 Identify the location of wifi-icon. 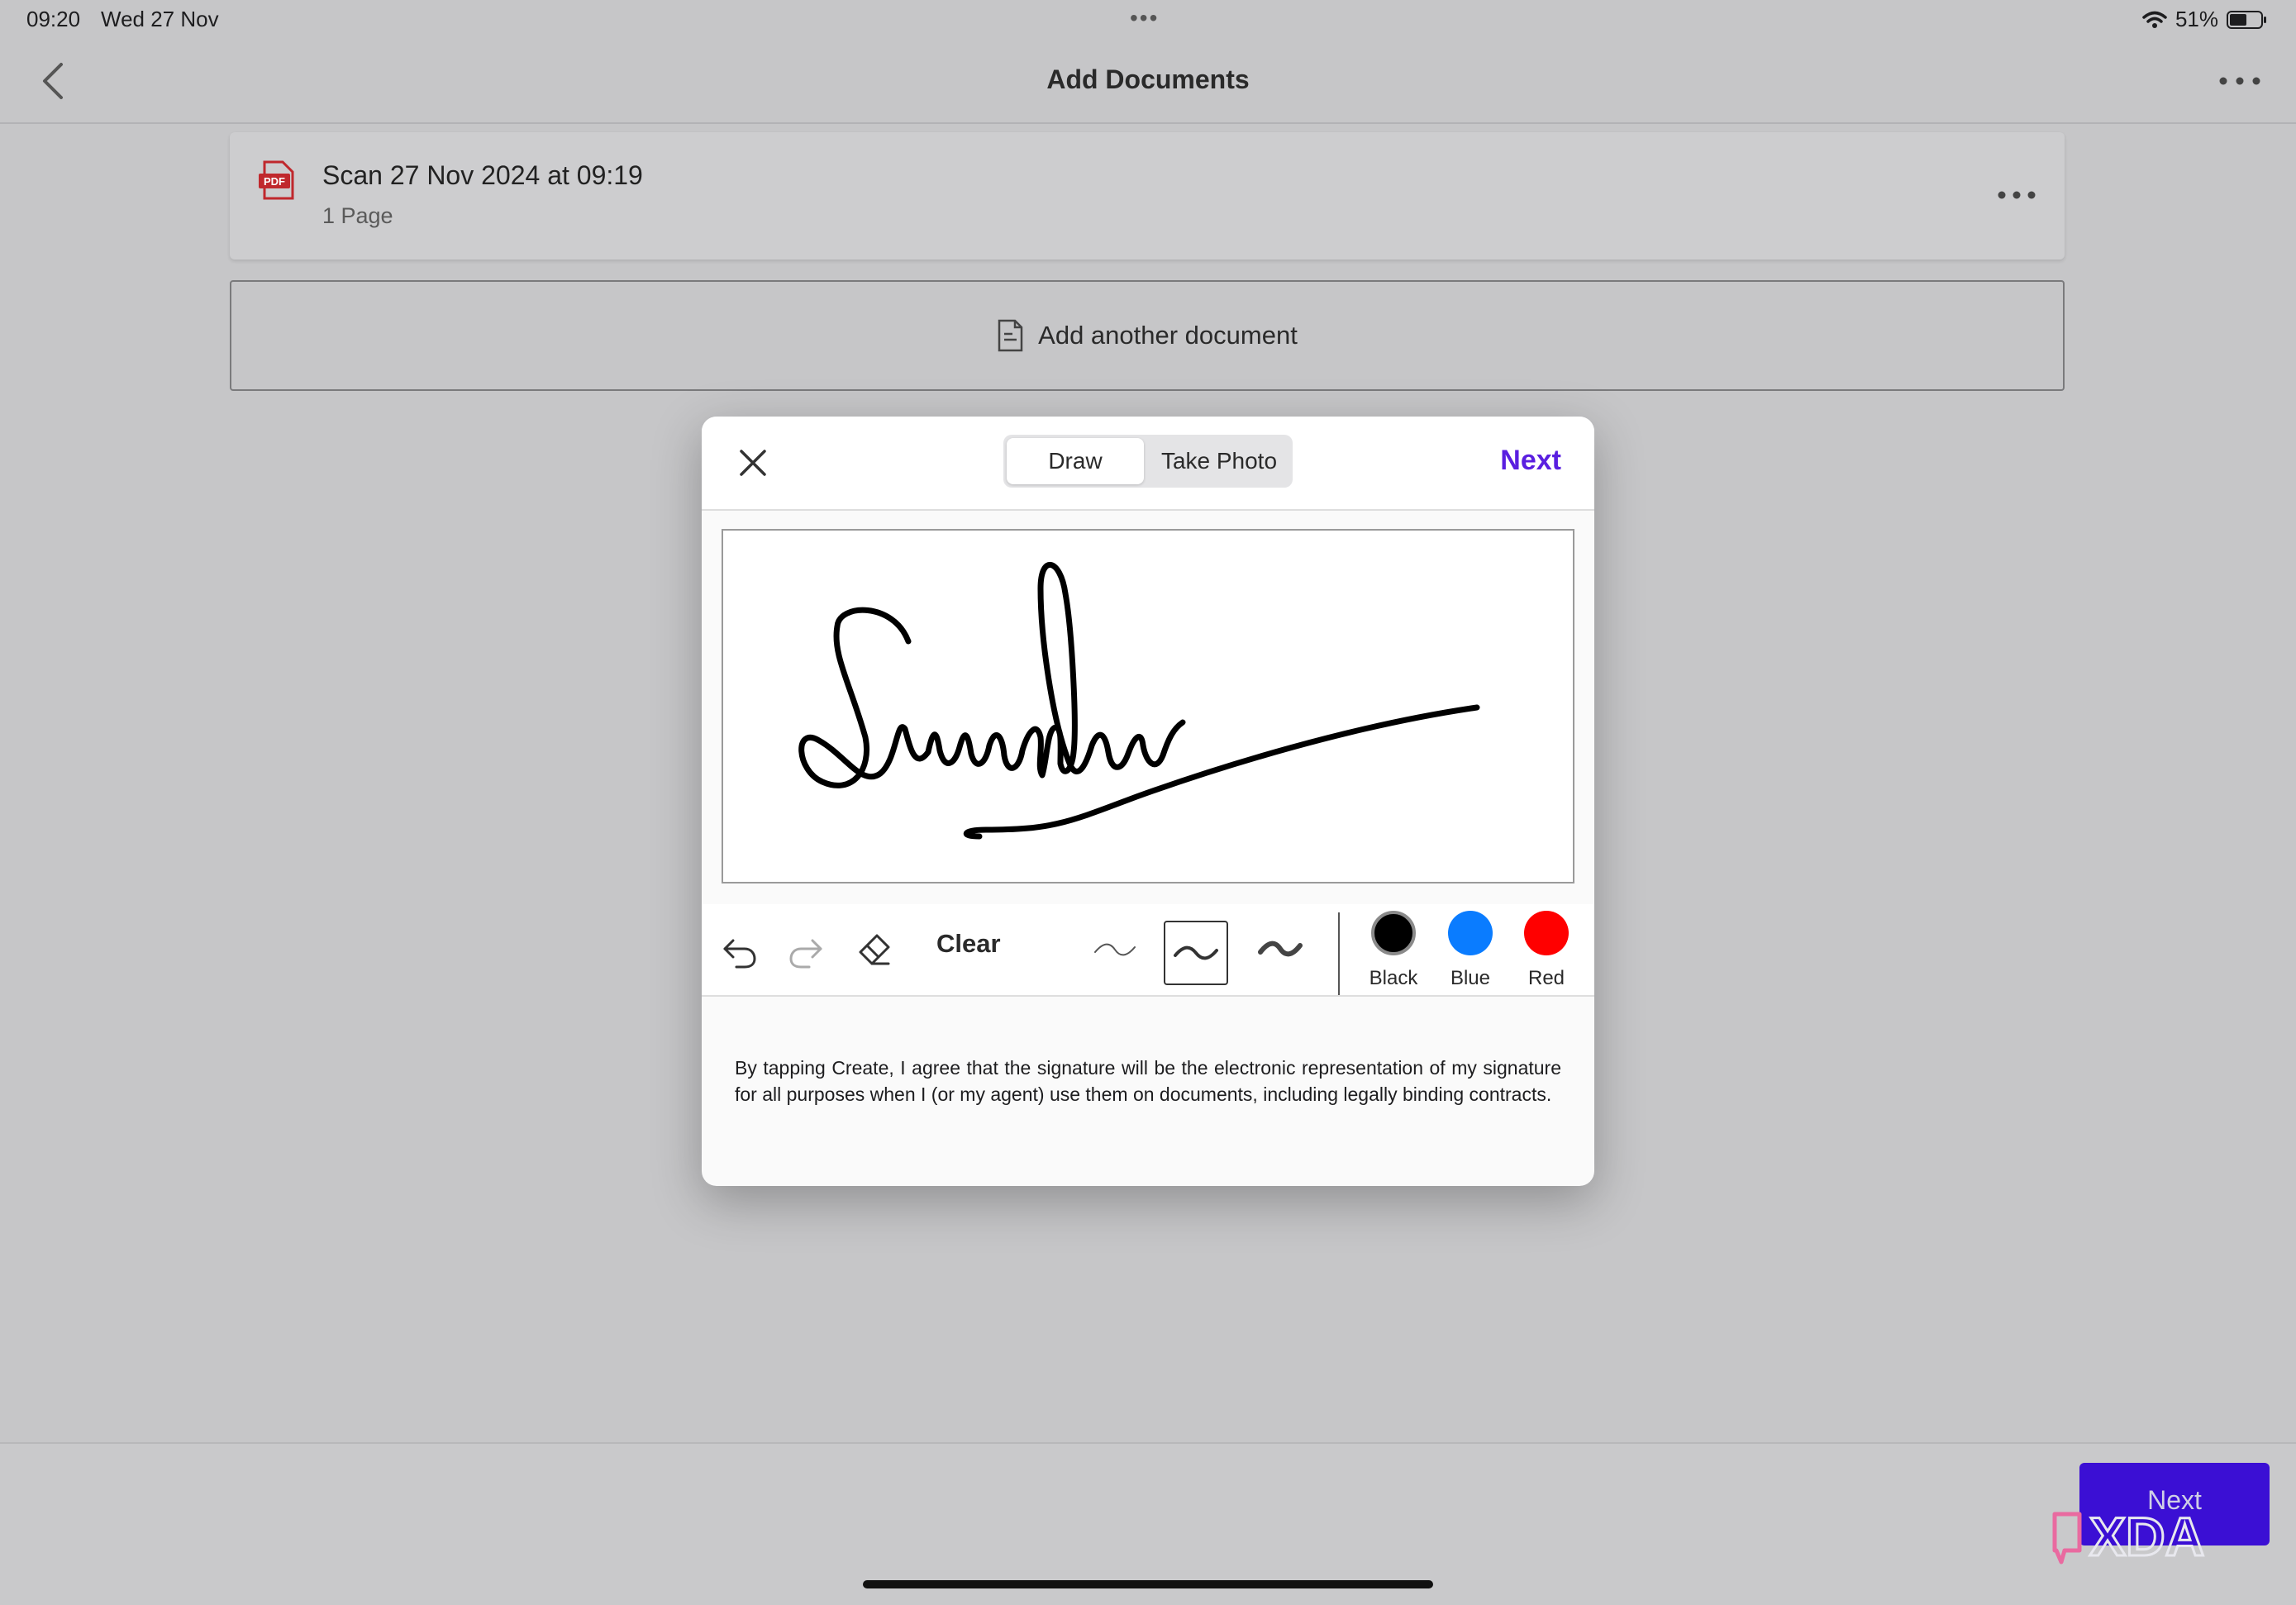
(2154, 19).